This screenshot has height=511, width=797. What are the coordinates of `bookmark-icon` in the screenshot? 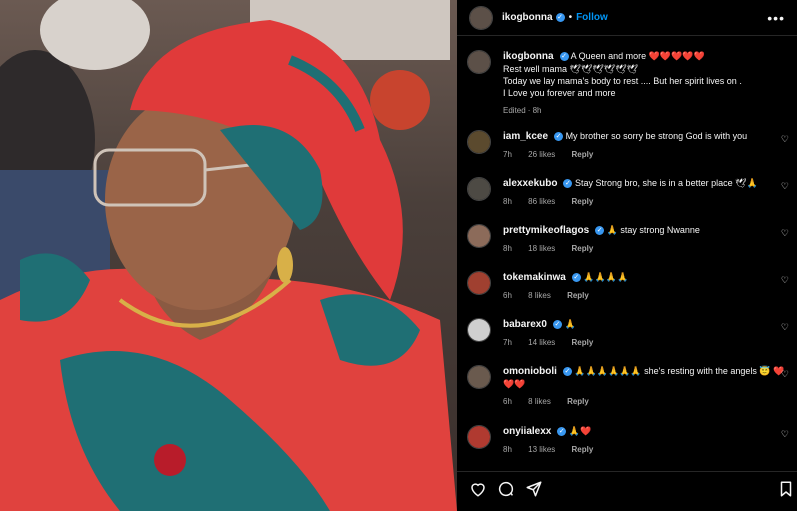 It's located at (786, 489).